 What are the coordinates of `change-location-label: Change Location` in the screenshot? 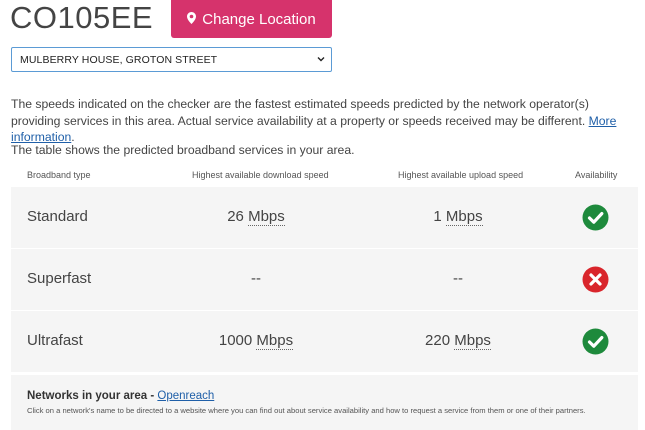 It's located at (259, 19).